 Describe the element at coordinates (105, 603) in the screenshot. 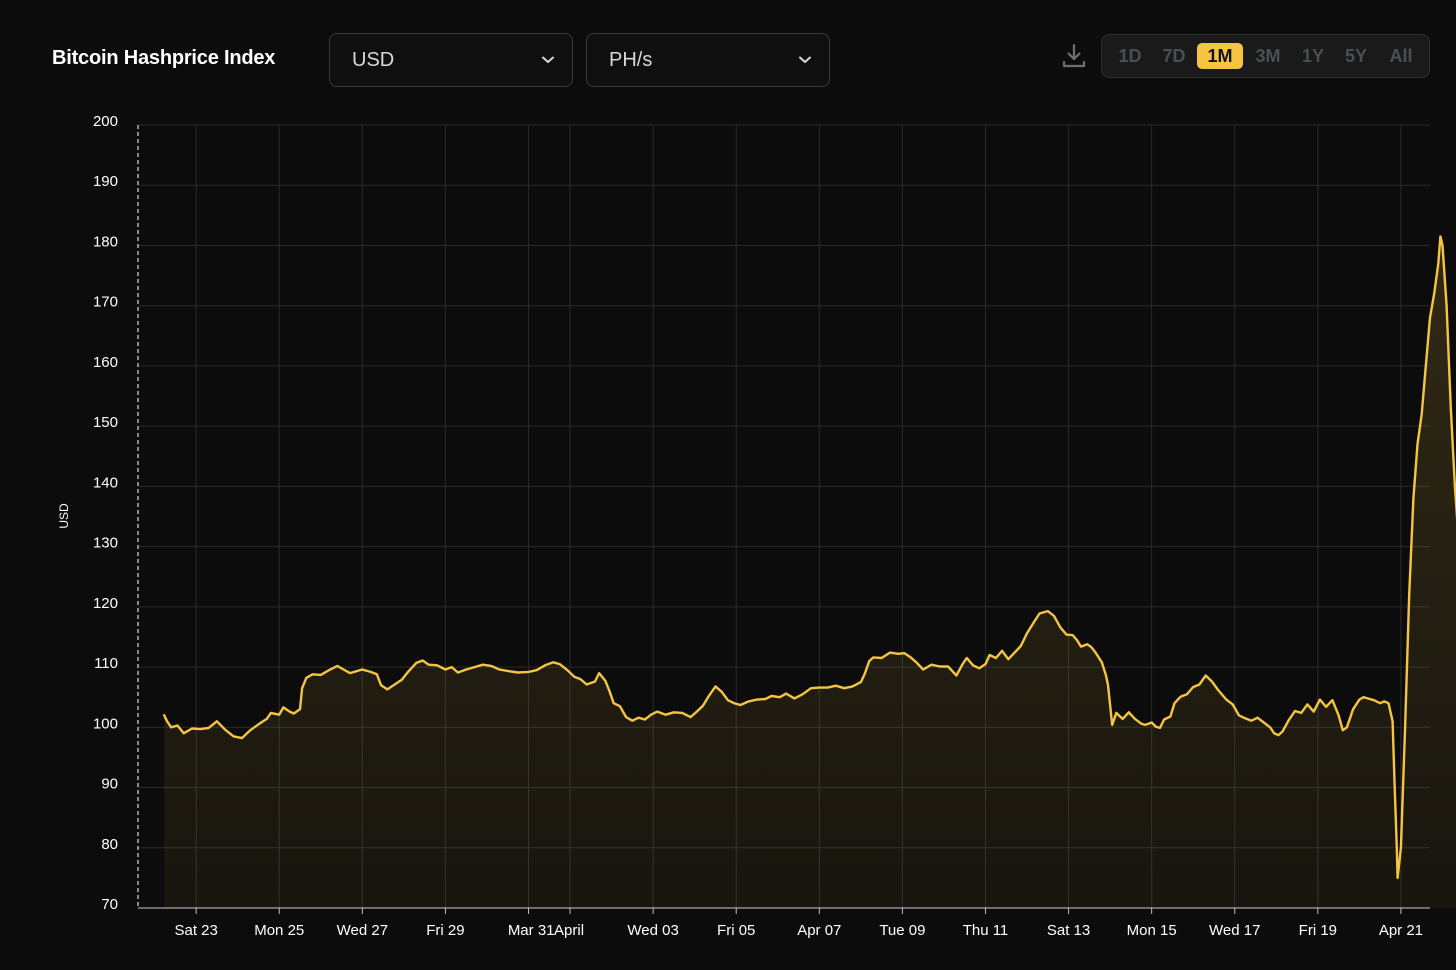

I see `y-tick-label: 120` at that location.